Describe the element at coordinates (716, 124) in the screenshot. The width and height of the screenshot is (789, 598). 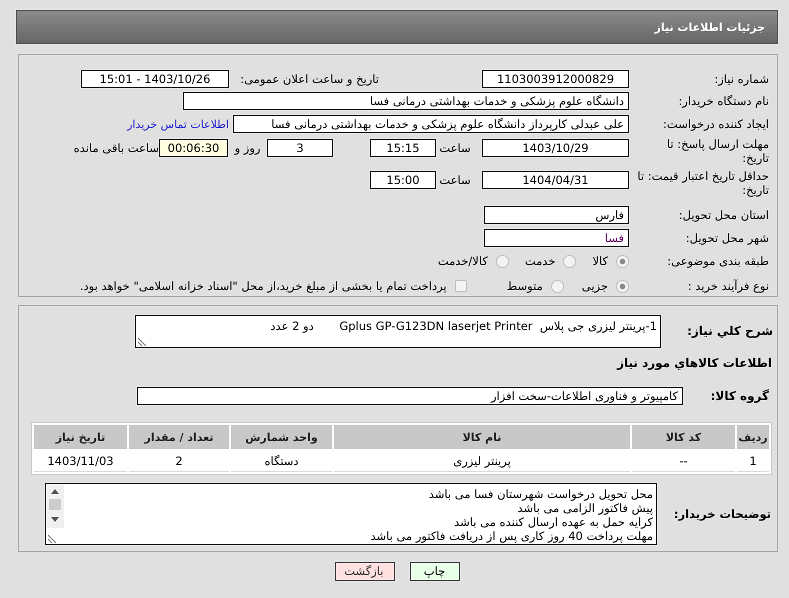
I see `field-label: ایجاد کننده درخواست:` at that location.